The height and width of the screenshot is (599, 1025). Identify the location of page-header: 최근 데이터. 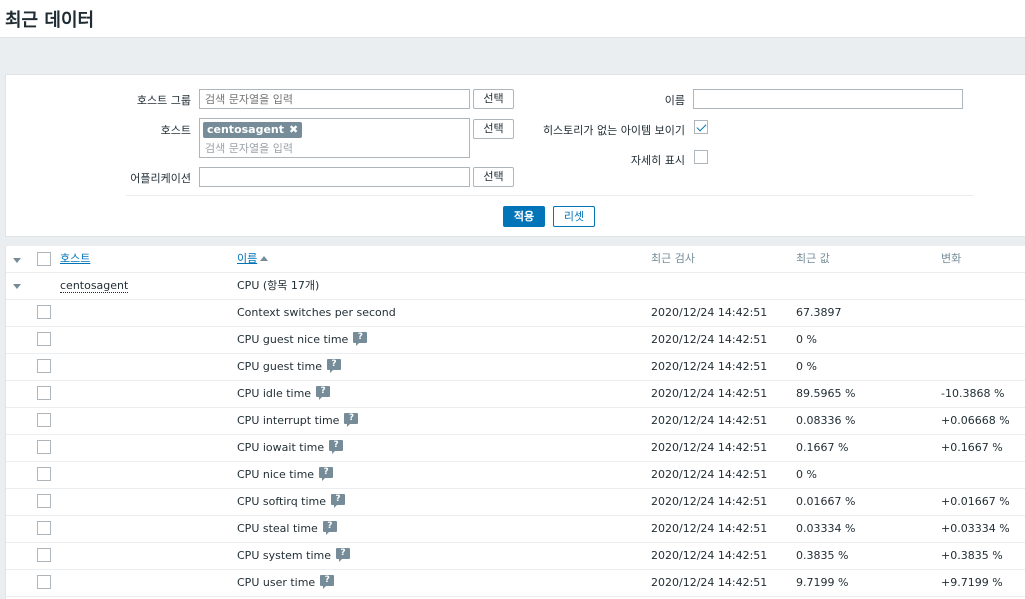
(512, 19).